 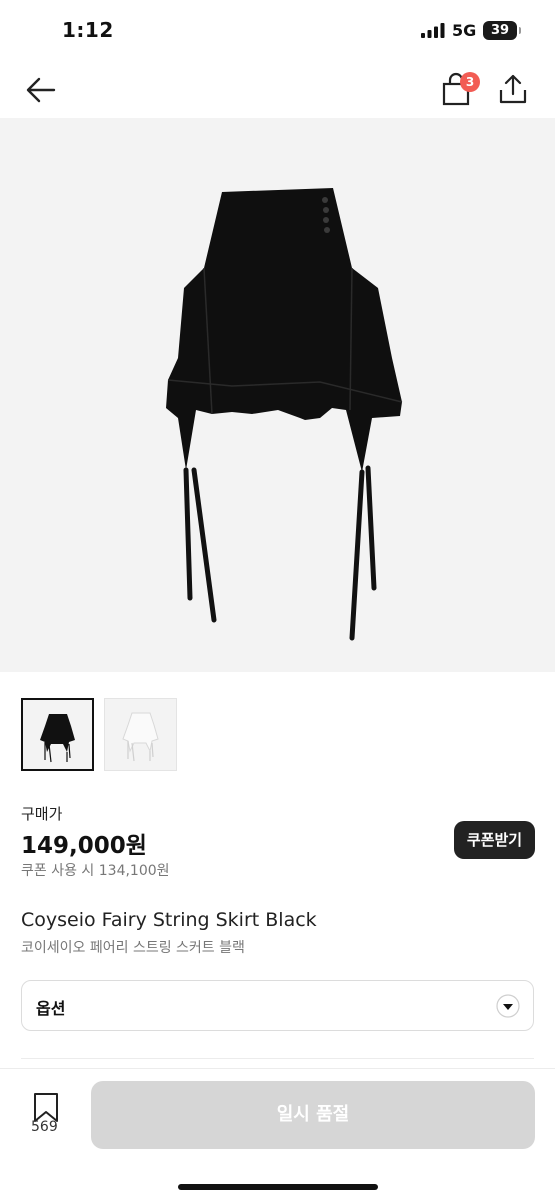 What do you see at coordinates (433, 30) in the screenshot?
I see `signal-icon` at bounding box center [433, 30].